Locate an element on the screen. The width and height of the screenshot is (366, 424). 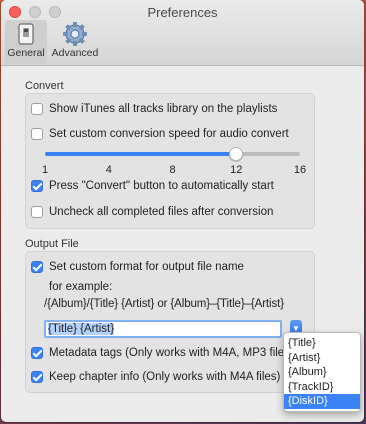
metadata-checkbox is located at coordinates (37, 353).